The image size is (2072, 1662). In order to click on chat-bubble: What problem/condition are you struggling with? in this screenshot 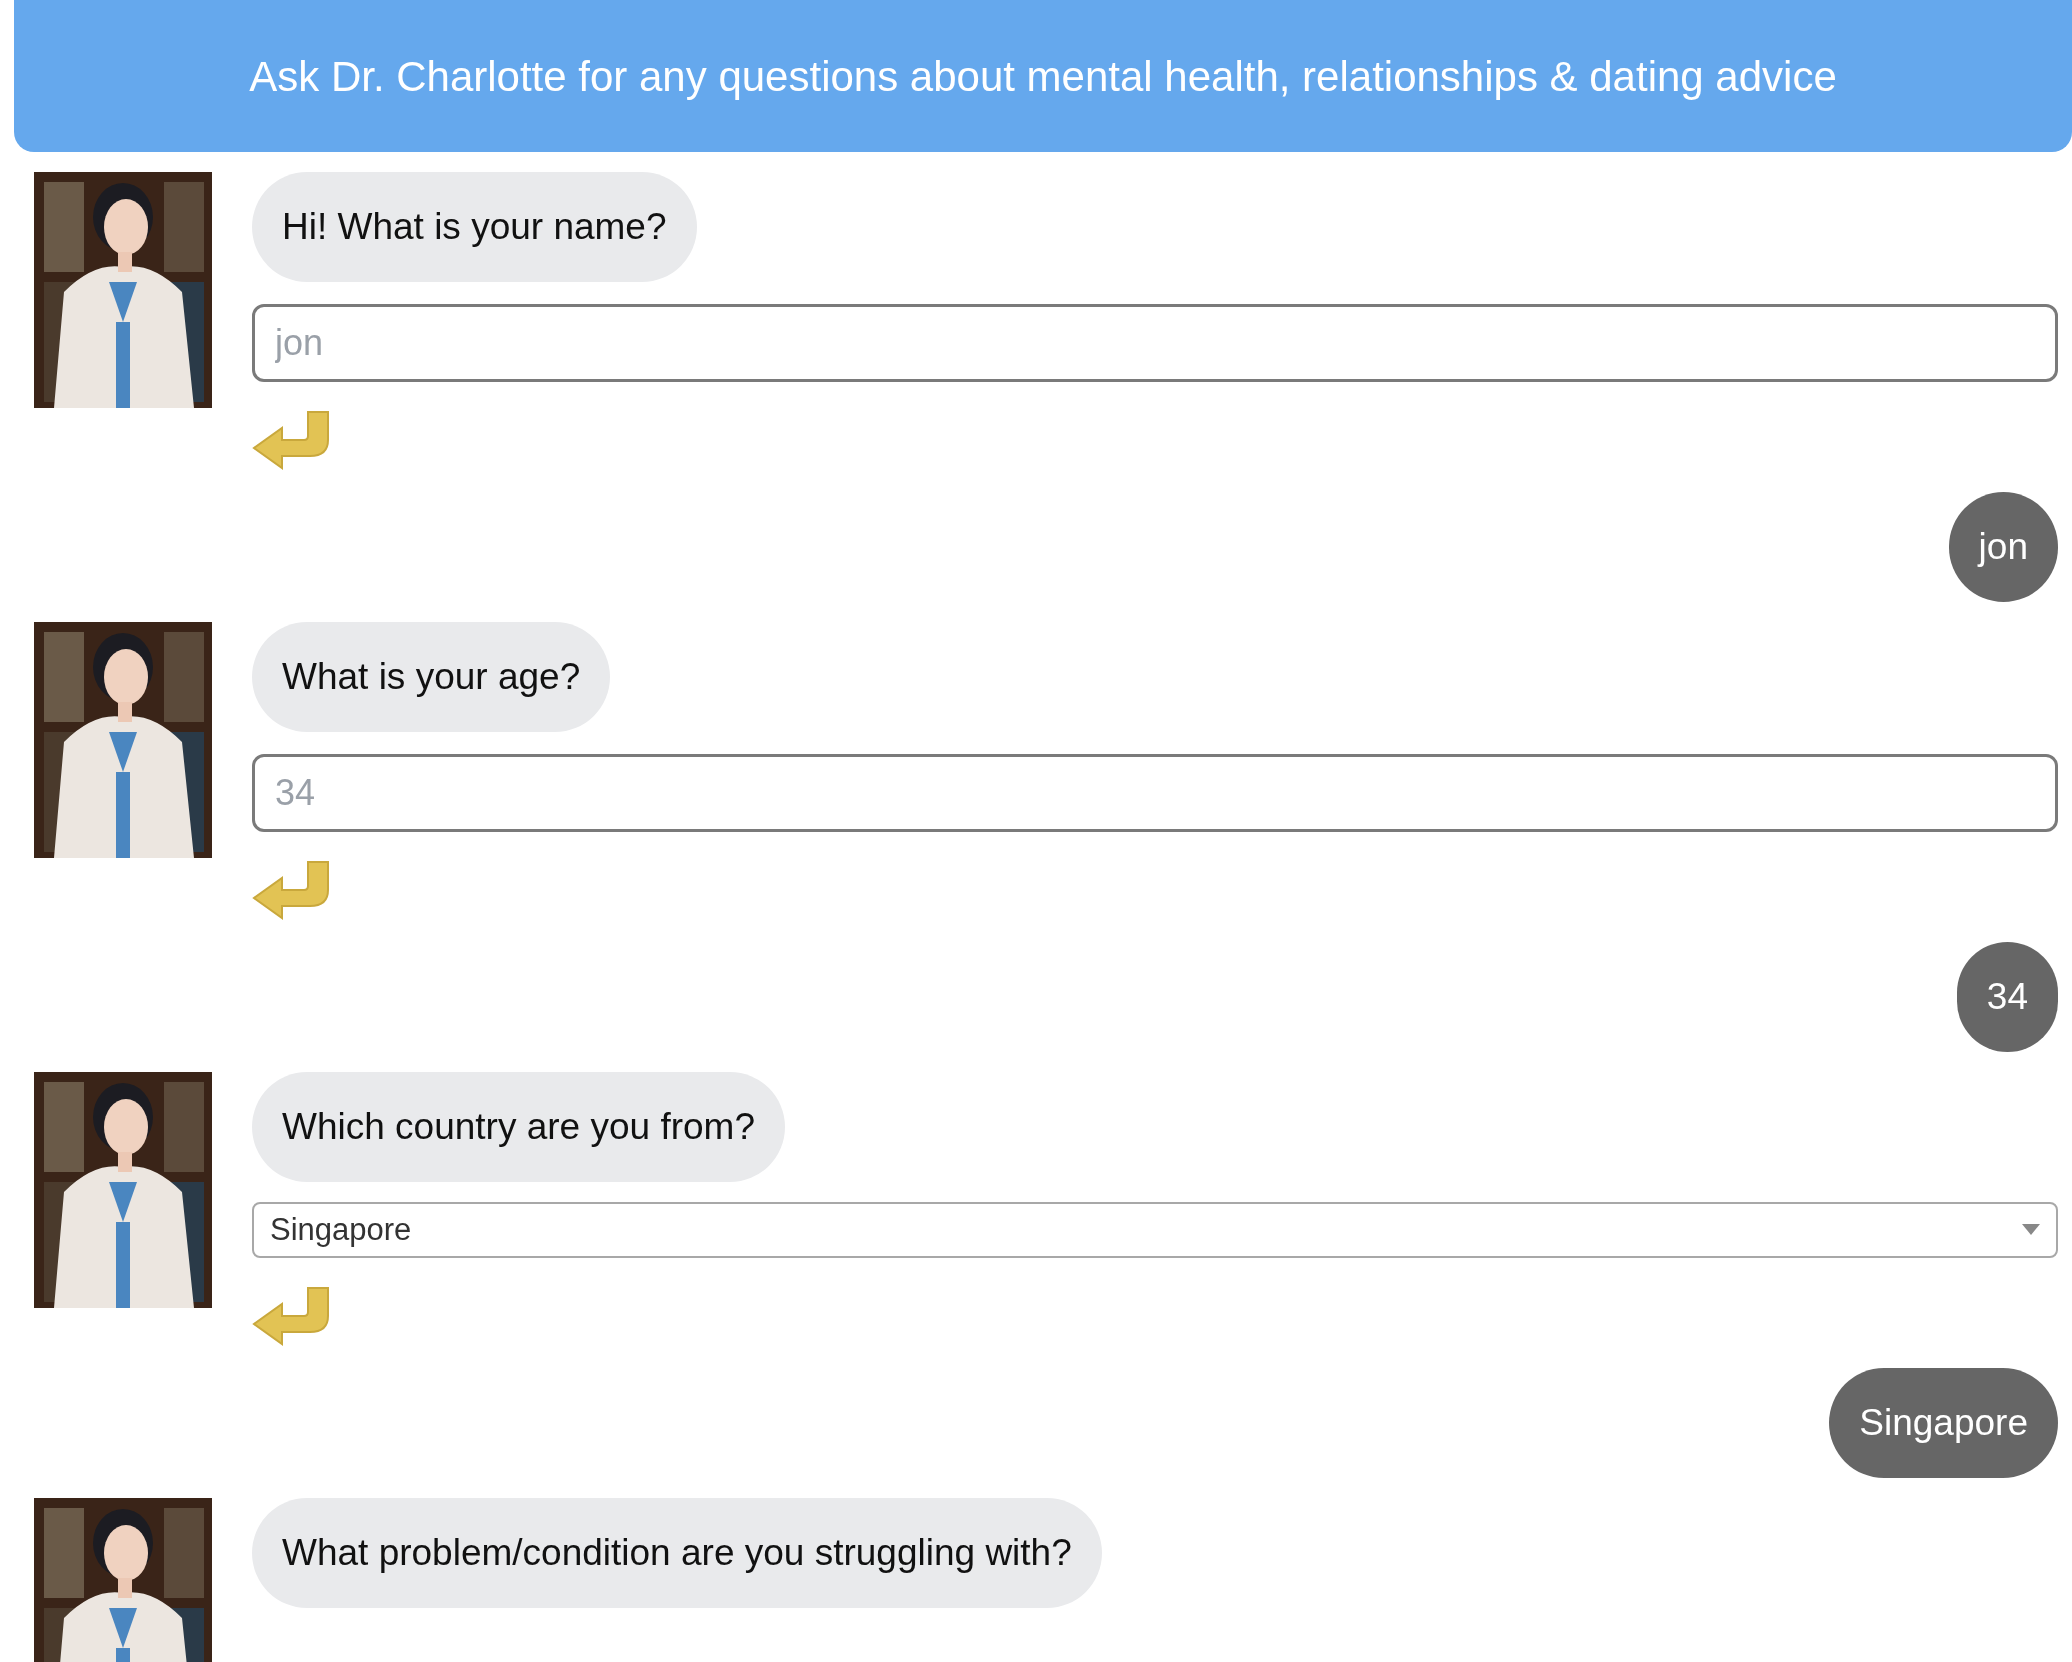, I will do `click(677, 1553)`.